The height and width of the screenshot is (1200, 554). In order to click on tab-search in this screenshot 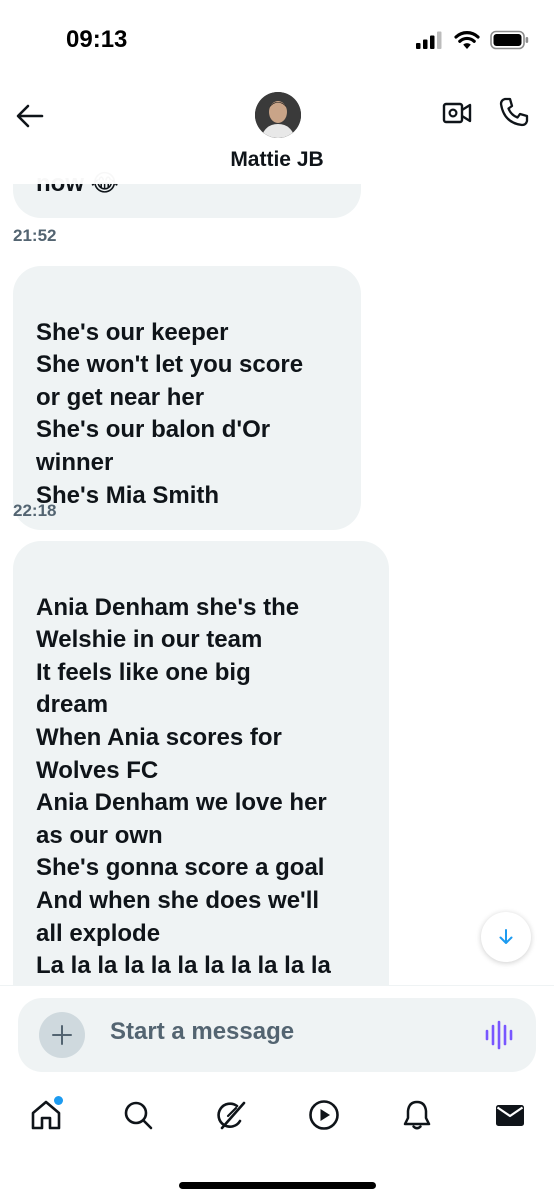, I will do `click(138, 1115)`.